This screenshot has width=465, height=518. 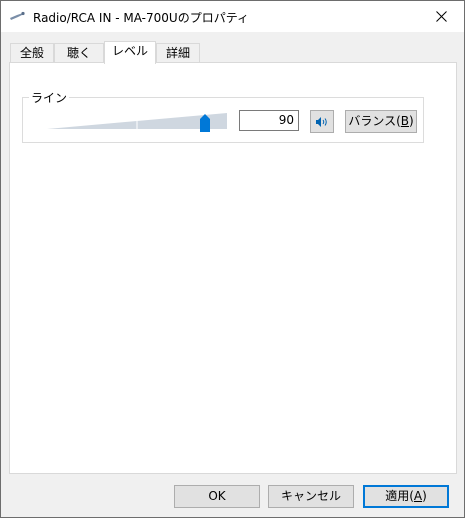 What do you see at coordinates (32, 53) in the screenshot?
I see `tab-general: 全般` at bounding box center [32, 53].